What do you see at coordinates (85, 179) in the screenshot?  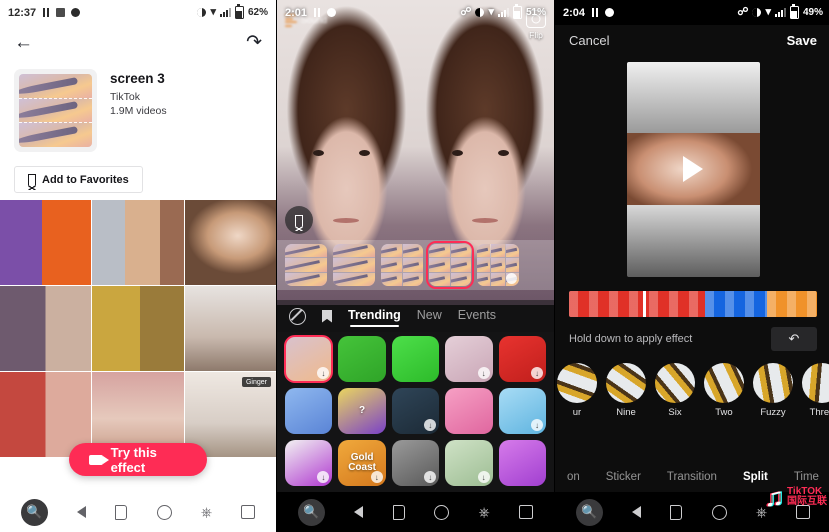 I see `add-to-favorites-label: Add to Favorites` at bounding box center [85, 179].